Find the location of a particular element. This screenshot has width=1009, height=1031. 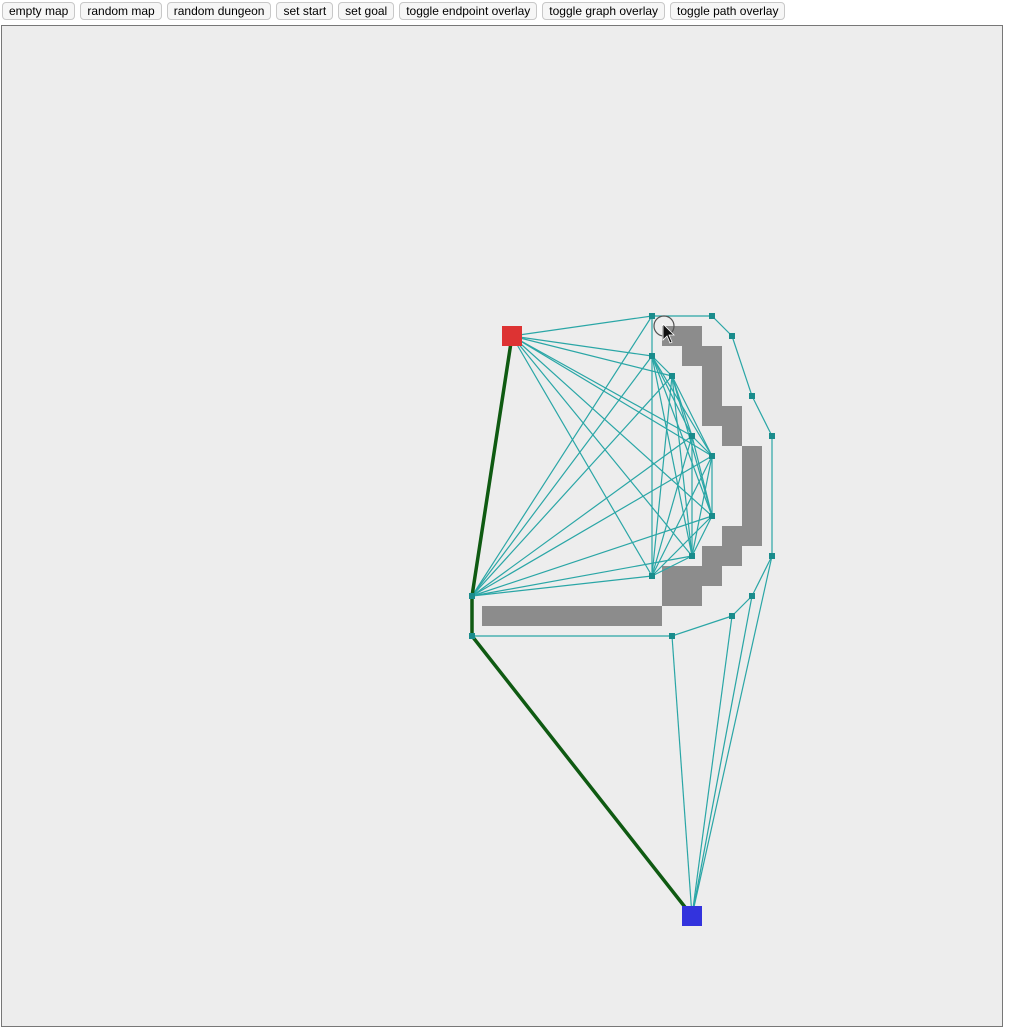

walls-layer is located at coordinates (622, 476).